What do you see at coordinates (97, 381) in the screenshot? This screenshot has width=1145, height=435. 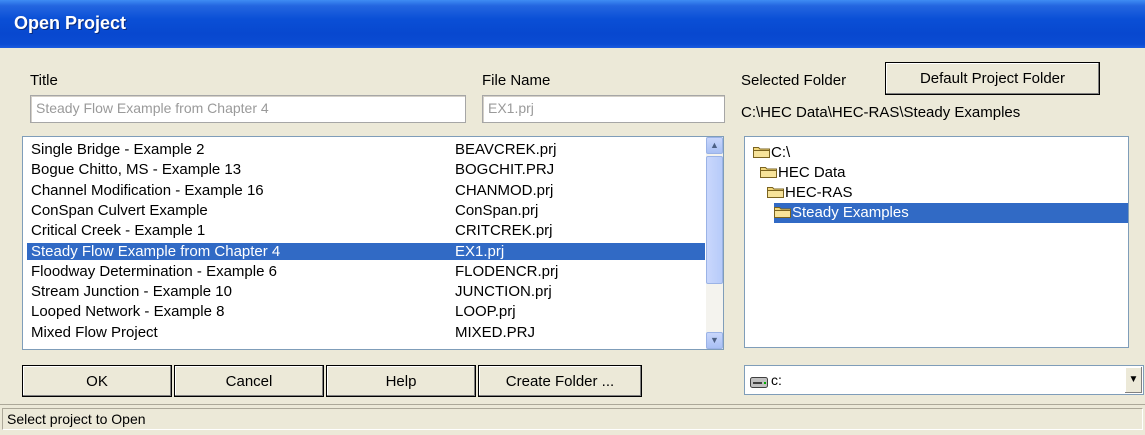 I see `ok-button: OK` at bounding box center [97, 381].